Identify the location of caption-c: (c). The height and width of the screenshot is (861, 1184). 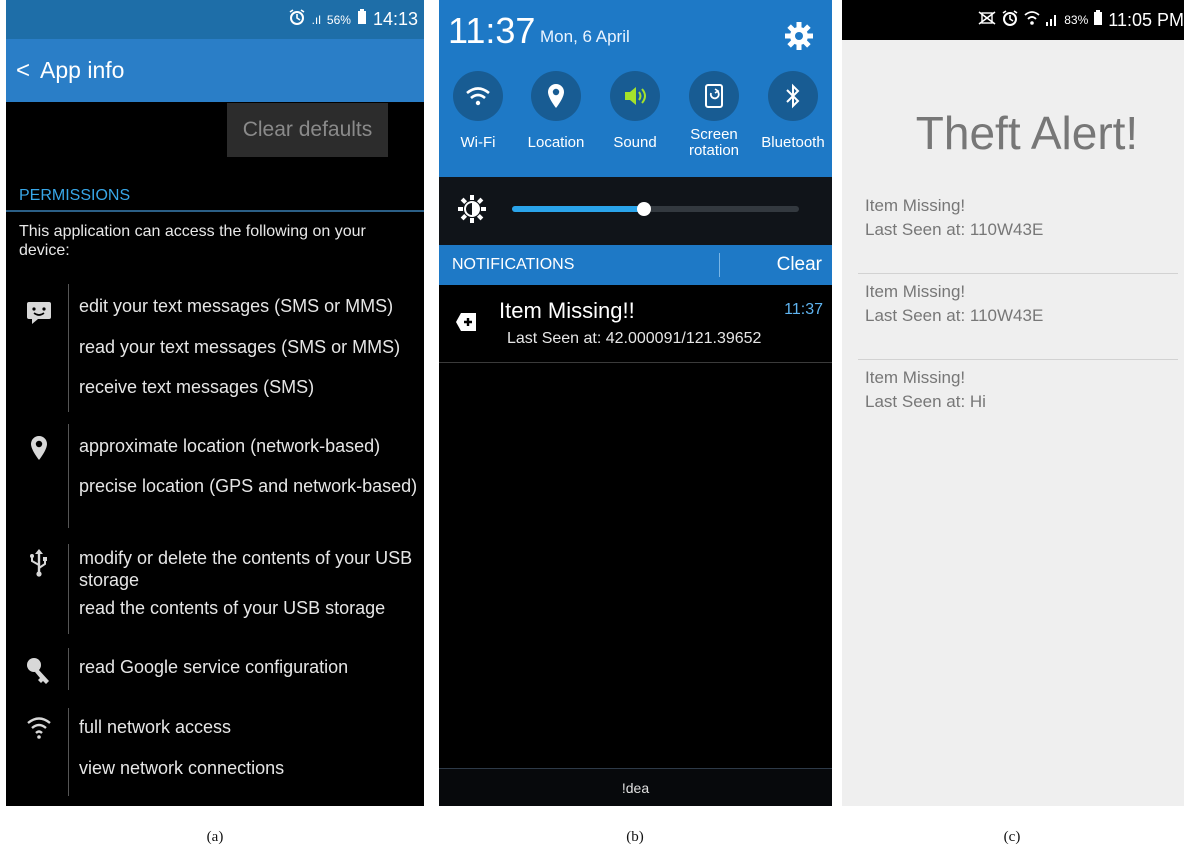
(1012, 837).